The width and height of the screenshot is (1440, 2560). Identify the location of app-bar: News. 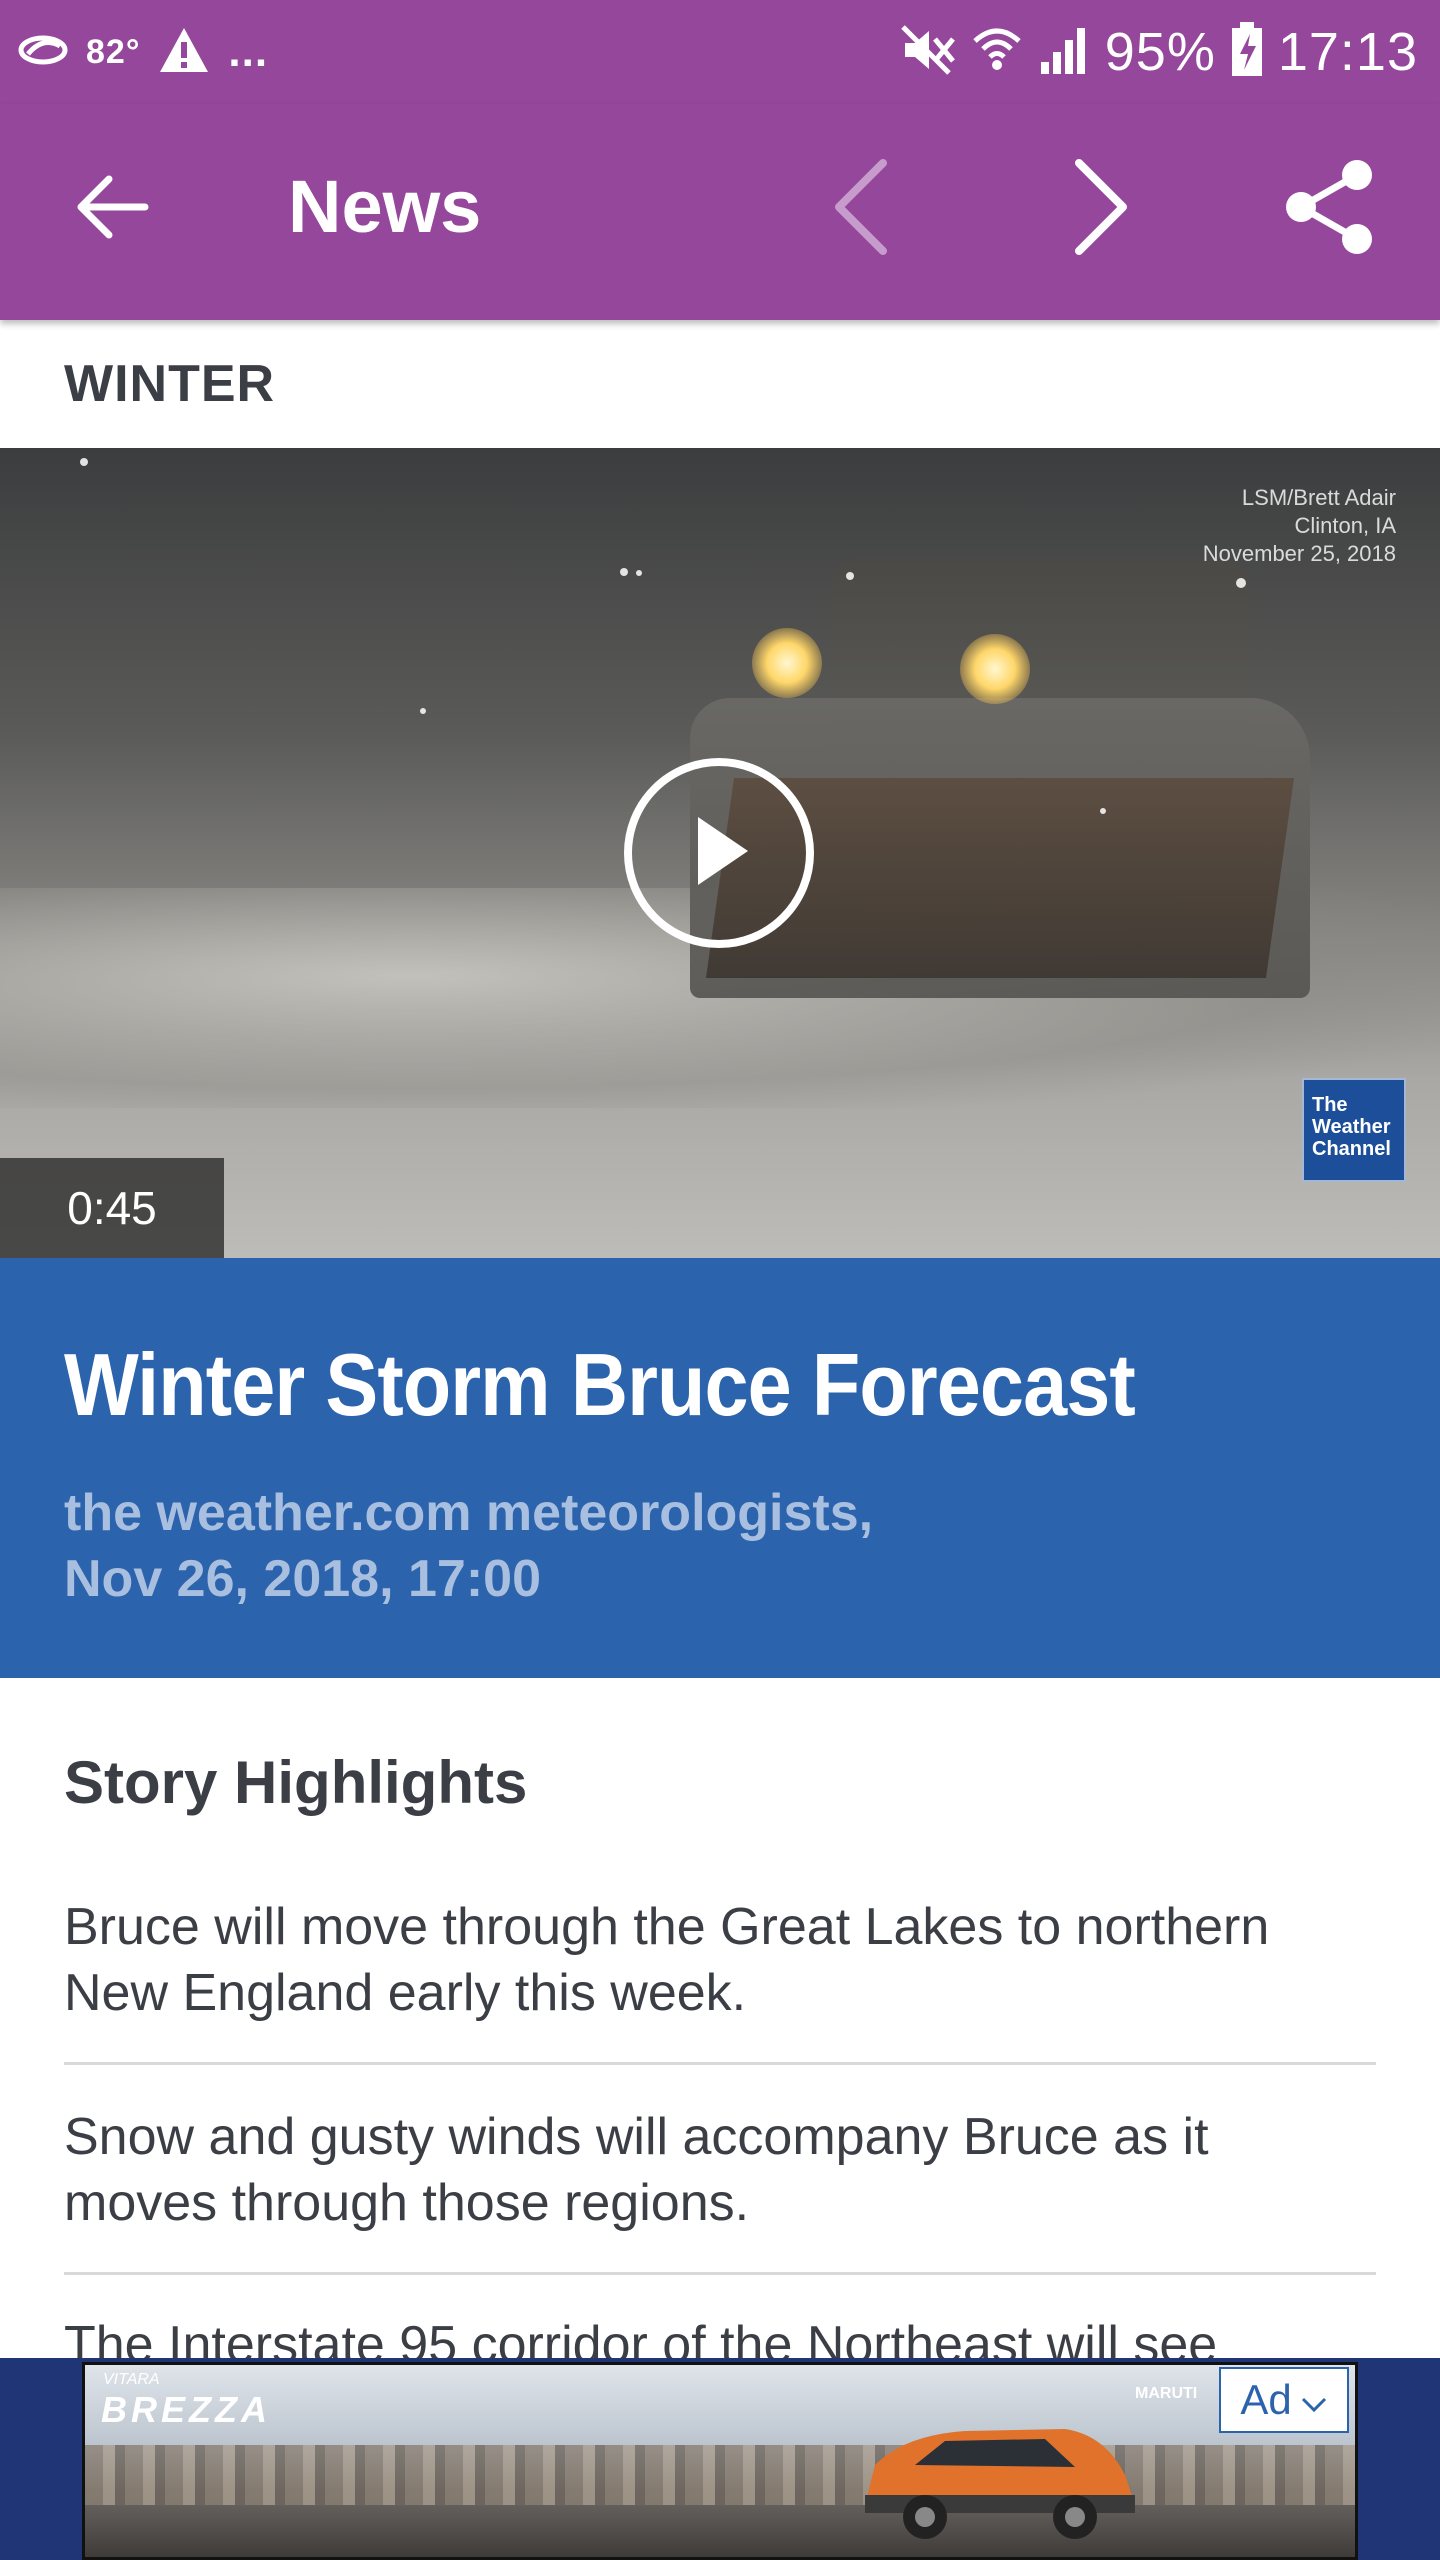
(720, 212).